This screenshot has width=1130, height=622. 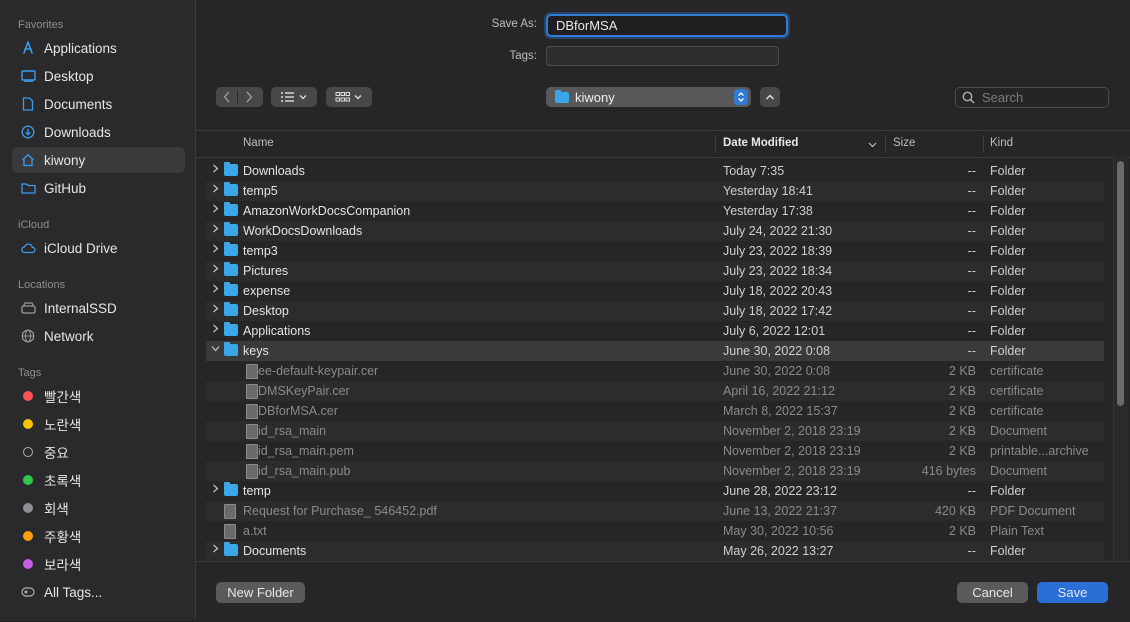 What do you see at coordinates (69, 336) in the screenshot?
I see `sidebar-item-label: Network` at bounding box center [69, 336].